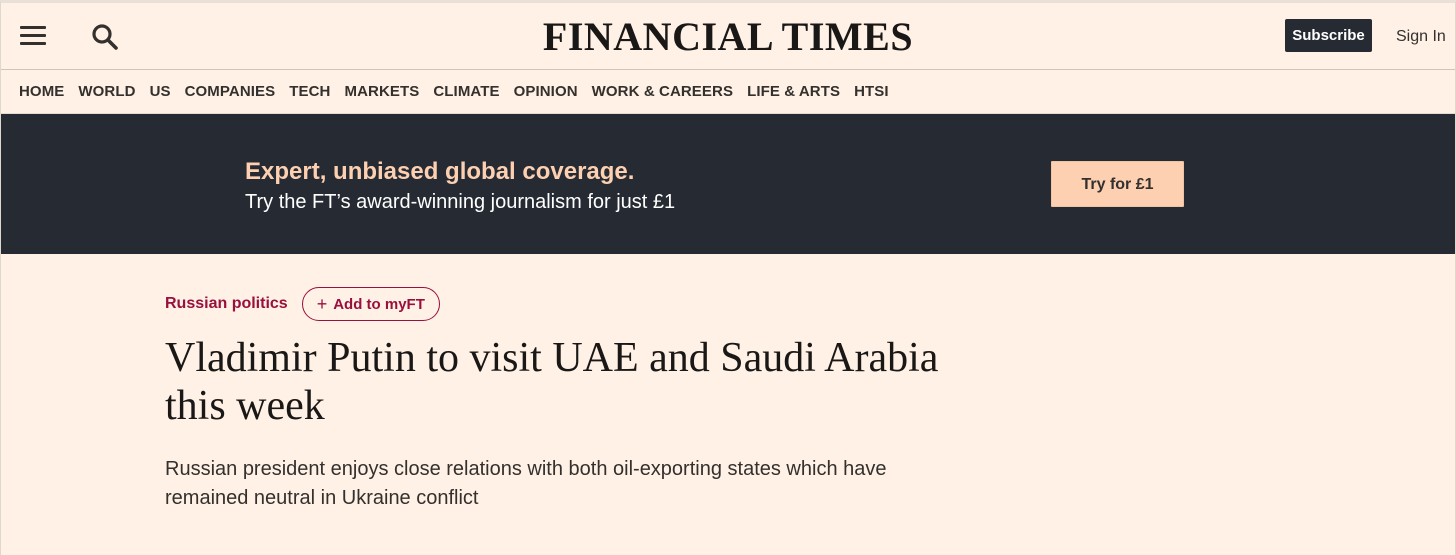  Describe the element at coordinates (41, 91) in the screenshot. I see `nav-item-home: HOME` at that location.